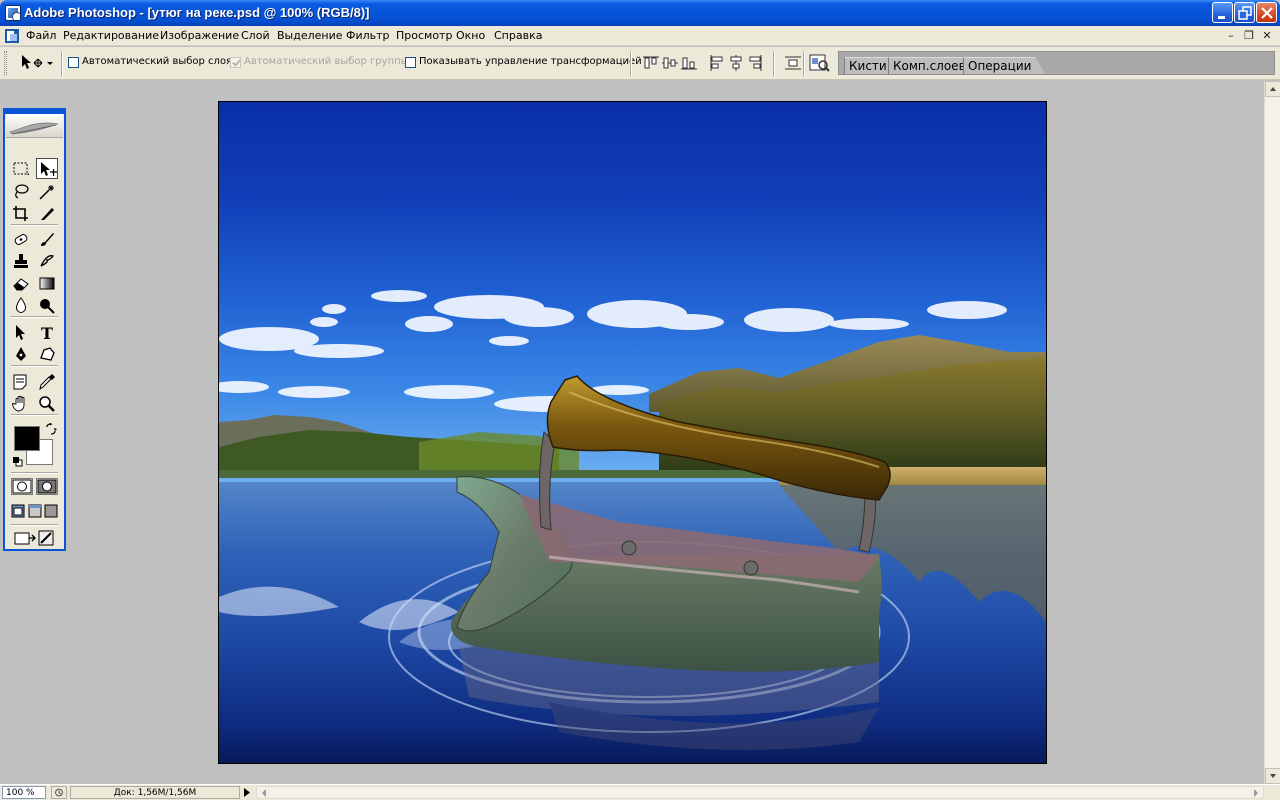 This screenshot has height=800, width=1280. Describe the element at coordinates (21, 403) in the screenshot. I see `hand-tool` at that location.